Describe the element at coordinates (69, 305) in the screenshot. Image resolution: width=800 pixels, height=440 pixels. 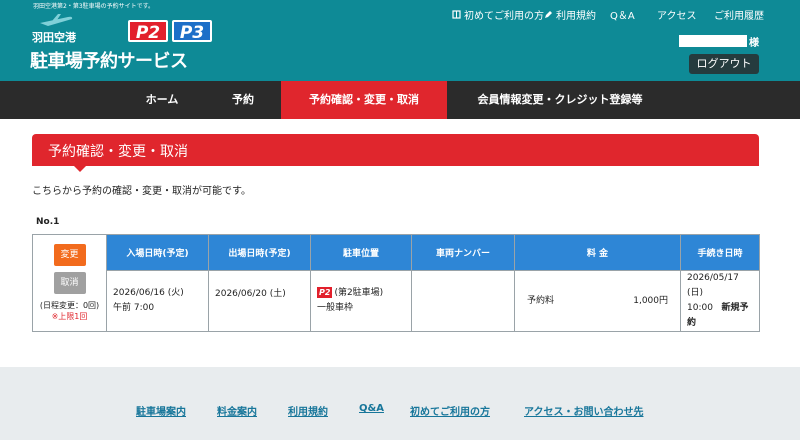
I see `schedule-change-count: (日程変更：0回)` at that location.